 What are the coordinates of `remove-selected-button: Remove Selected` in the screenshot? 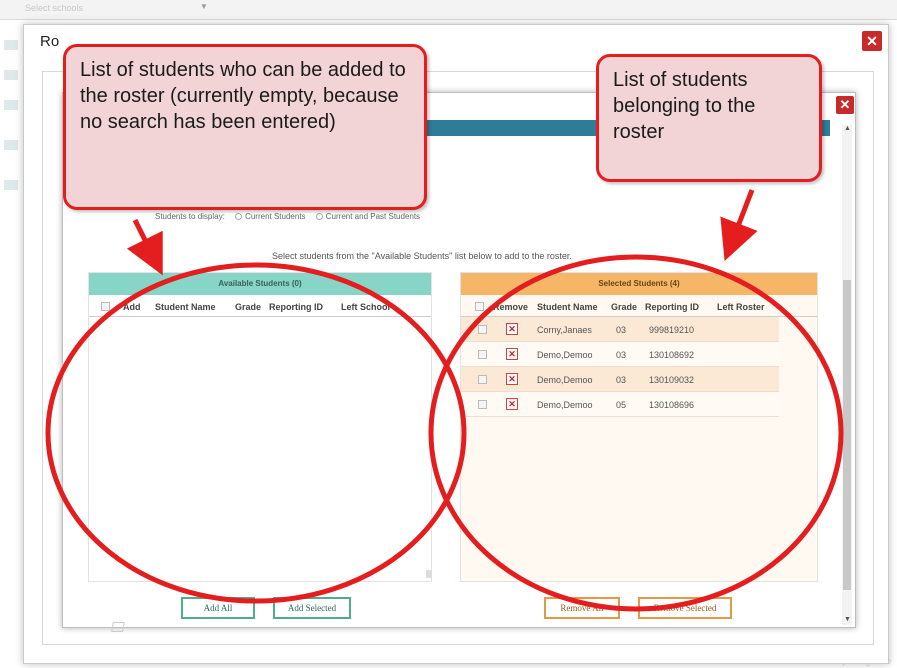 It's located at (685, 608).